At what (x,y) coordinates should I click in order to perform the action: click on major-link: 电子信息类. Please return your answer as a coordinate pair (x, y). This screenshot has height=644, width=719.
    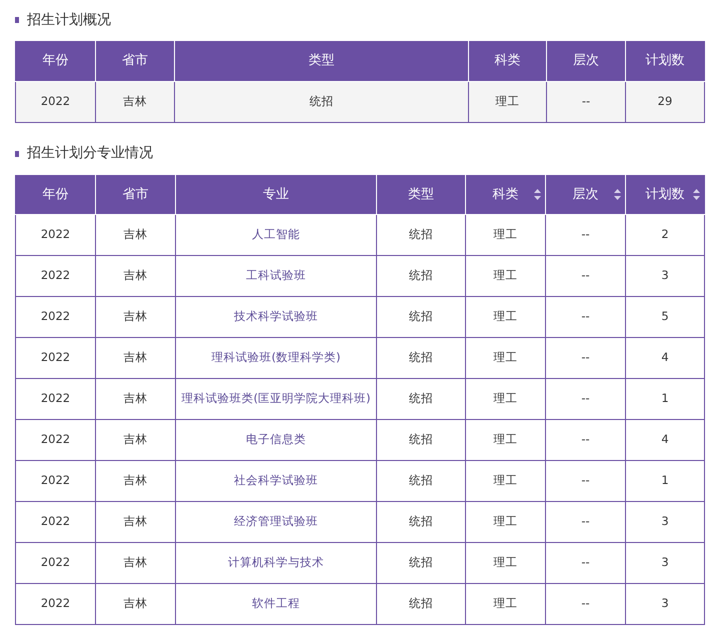
    Looking at the image, I should click on (276, 440).